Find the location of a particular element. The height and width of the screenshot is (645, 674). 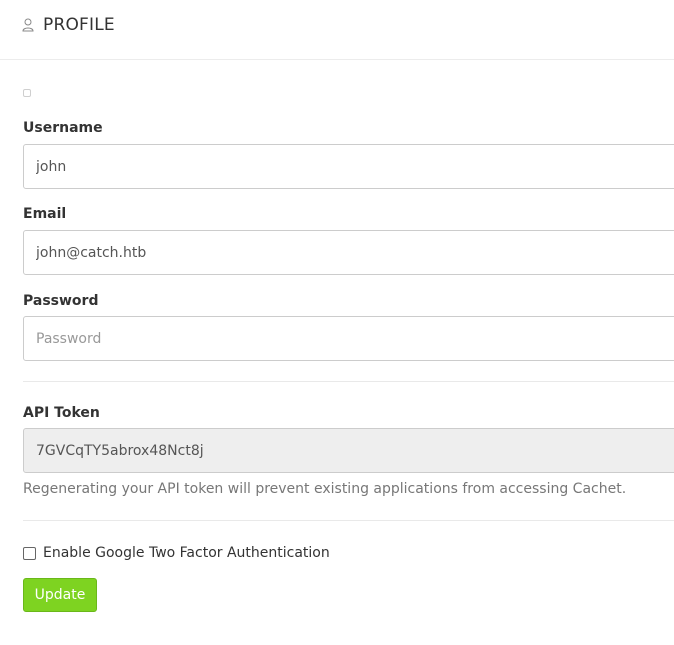

email-label: Email is located at coordinates (45, 214).